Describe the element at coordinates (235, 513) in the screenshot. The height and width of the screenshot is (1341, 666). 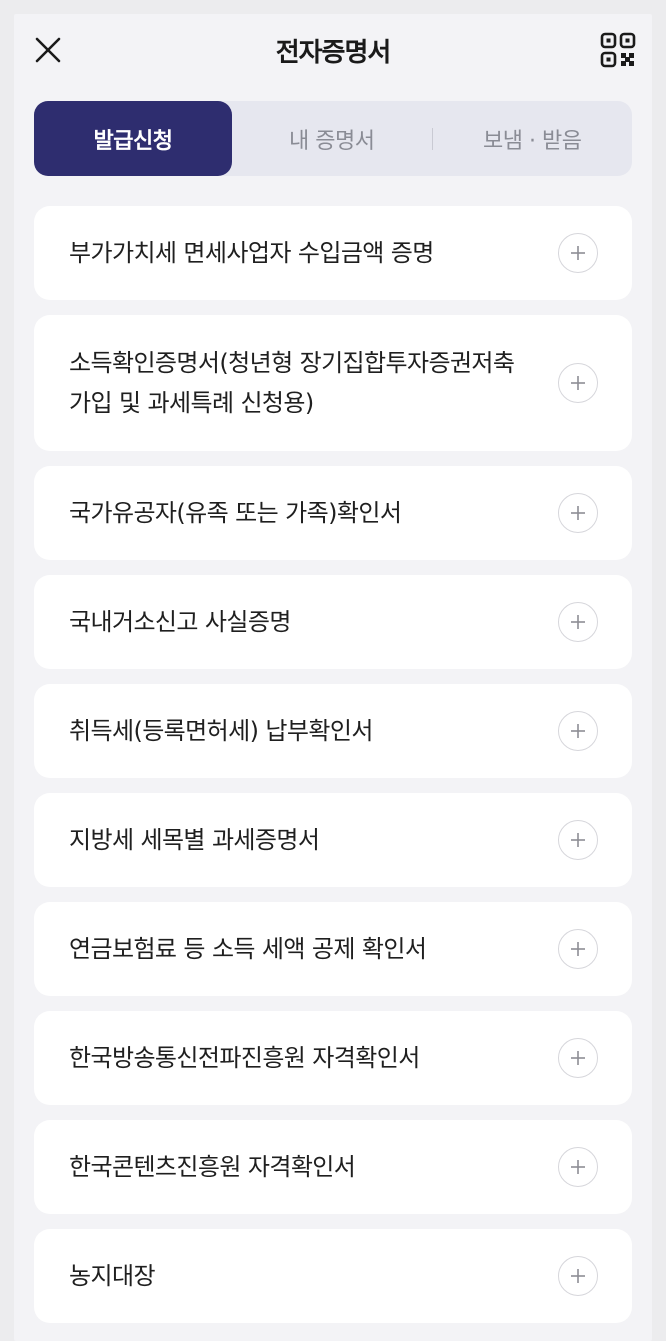
I see `list-item-label: 국가유공자(유족 또는 가족)확인서` at that location.